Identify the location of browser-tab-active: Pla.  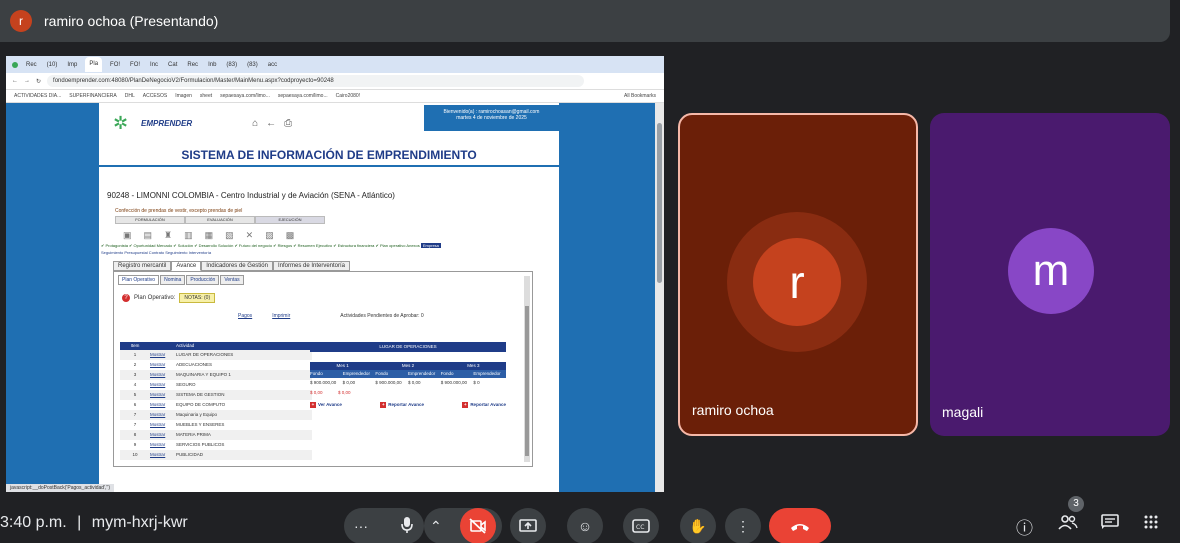
(94, 64).